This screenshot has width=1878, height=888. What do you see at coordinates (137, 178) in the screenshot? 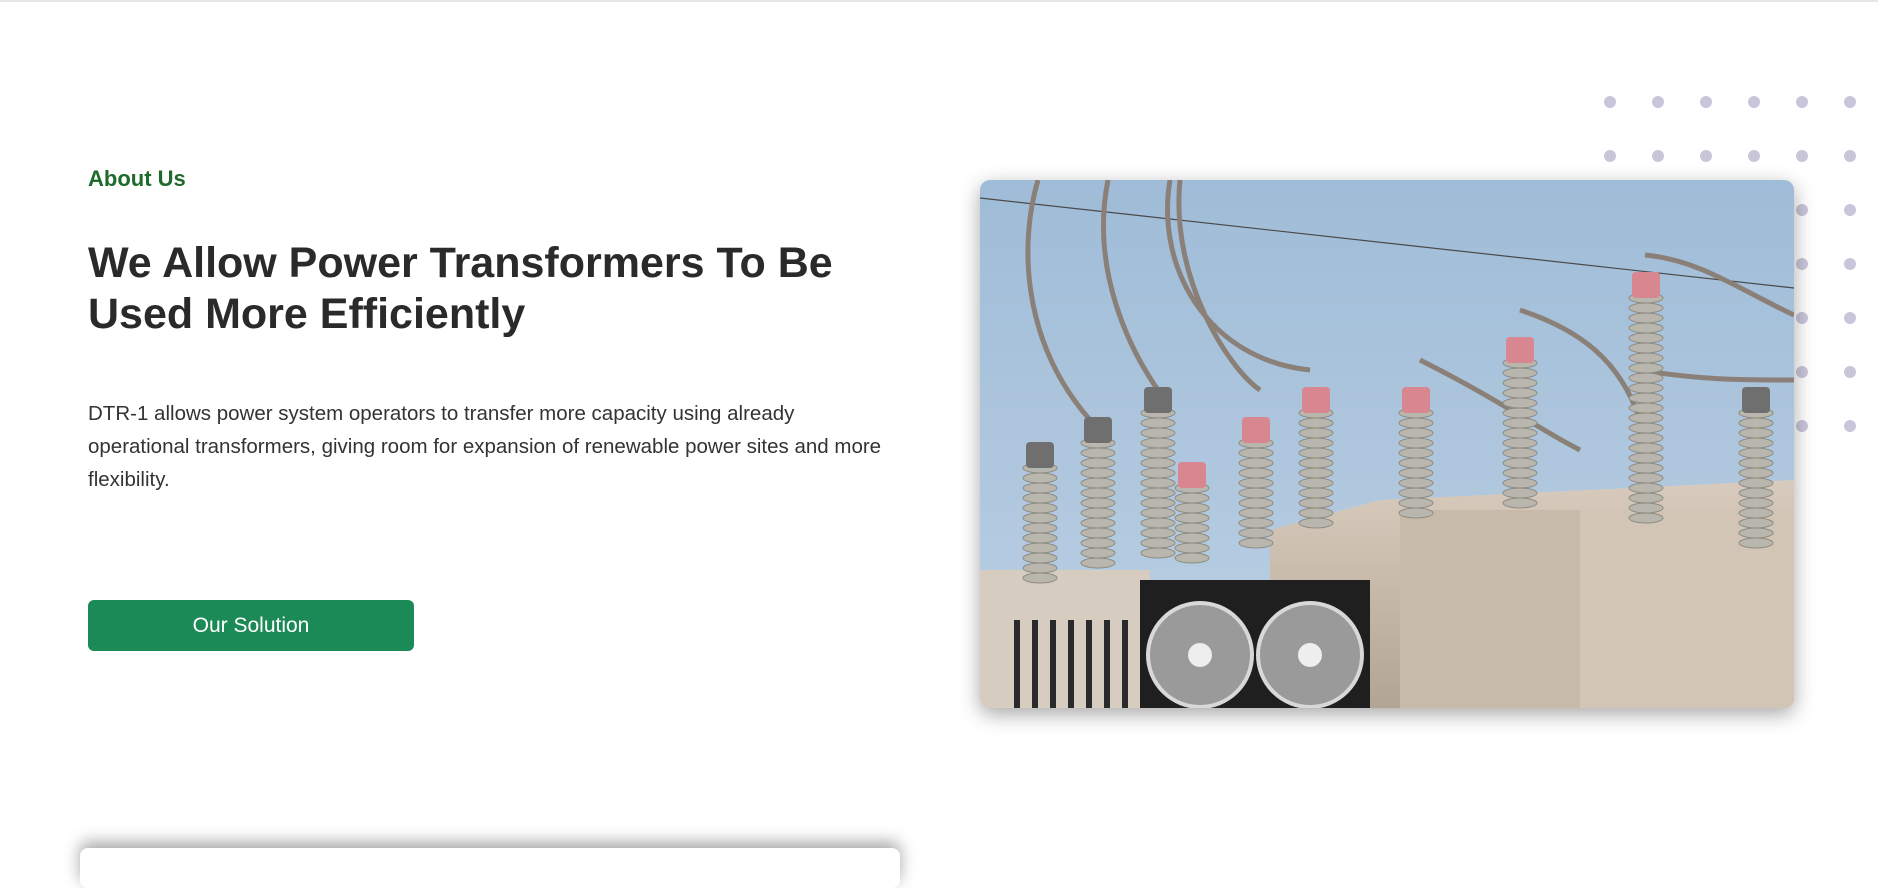
I see `section-eyebrow-label: About Us` at bounding box center [137, 178].